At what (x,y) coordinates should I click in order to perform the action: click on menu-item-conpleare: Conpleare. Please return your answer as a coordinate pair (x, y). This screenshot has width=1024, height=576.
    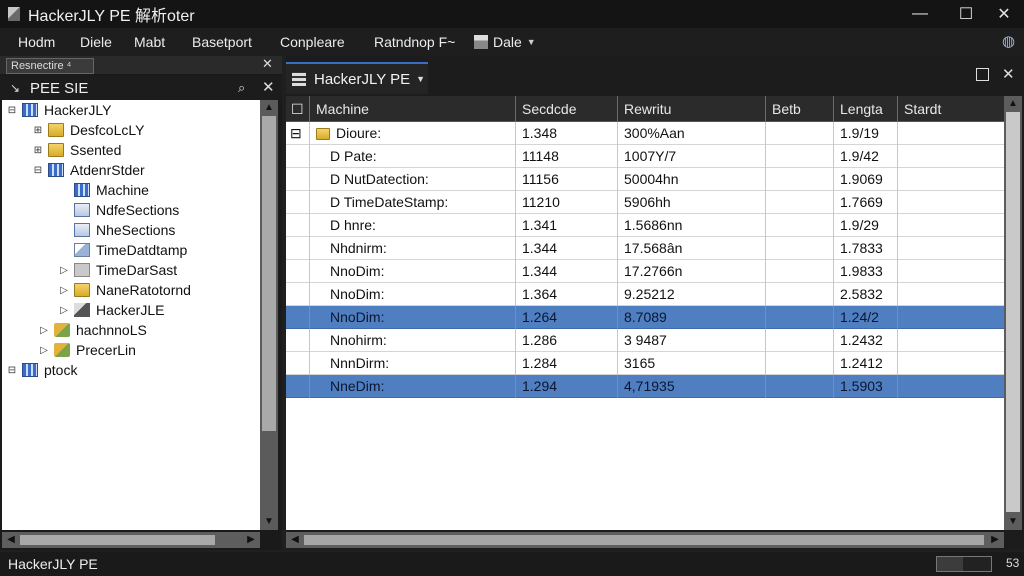
    Looking at the image, I should click on (312, 42).